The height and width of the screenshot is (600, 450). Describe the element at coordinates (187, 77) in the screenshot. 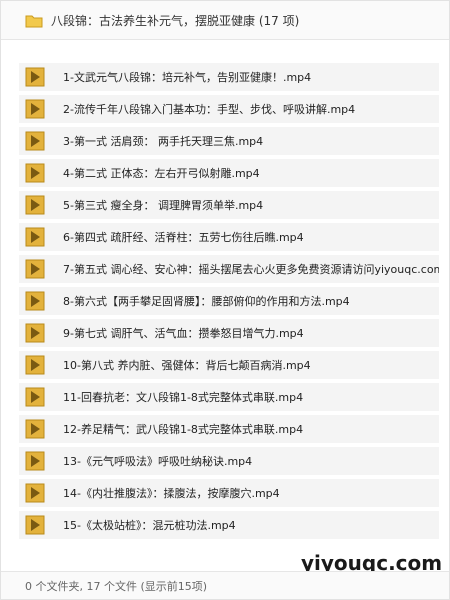

I see `file-name: 1-文武元气八段锦：培元补气，告别亚健康！.mp4` at that location.